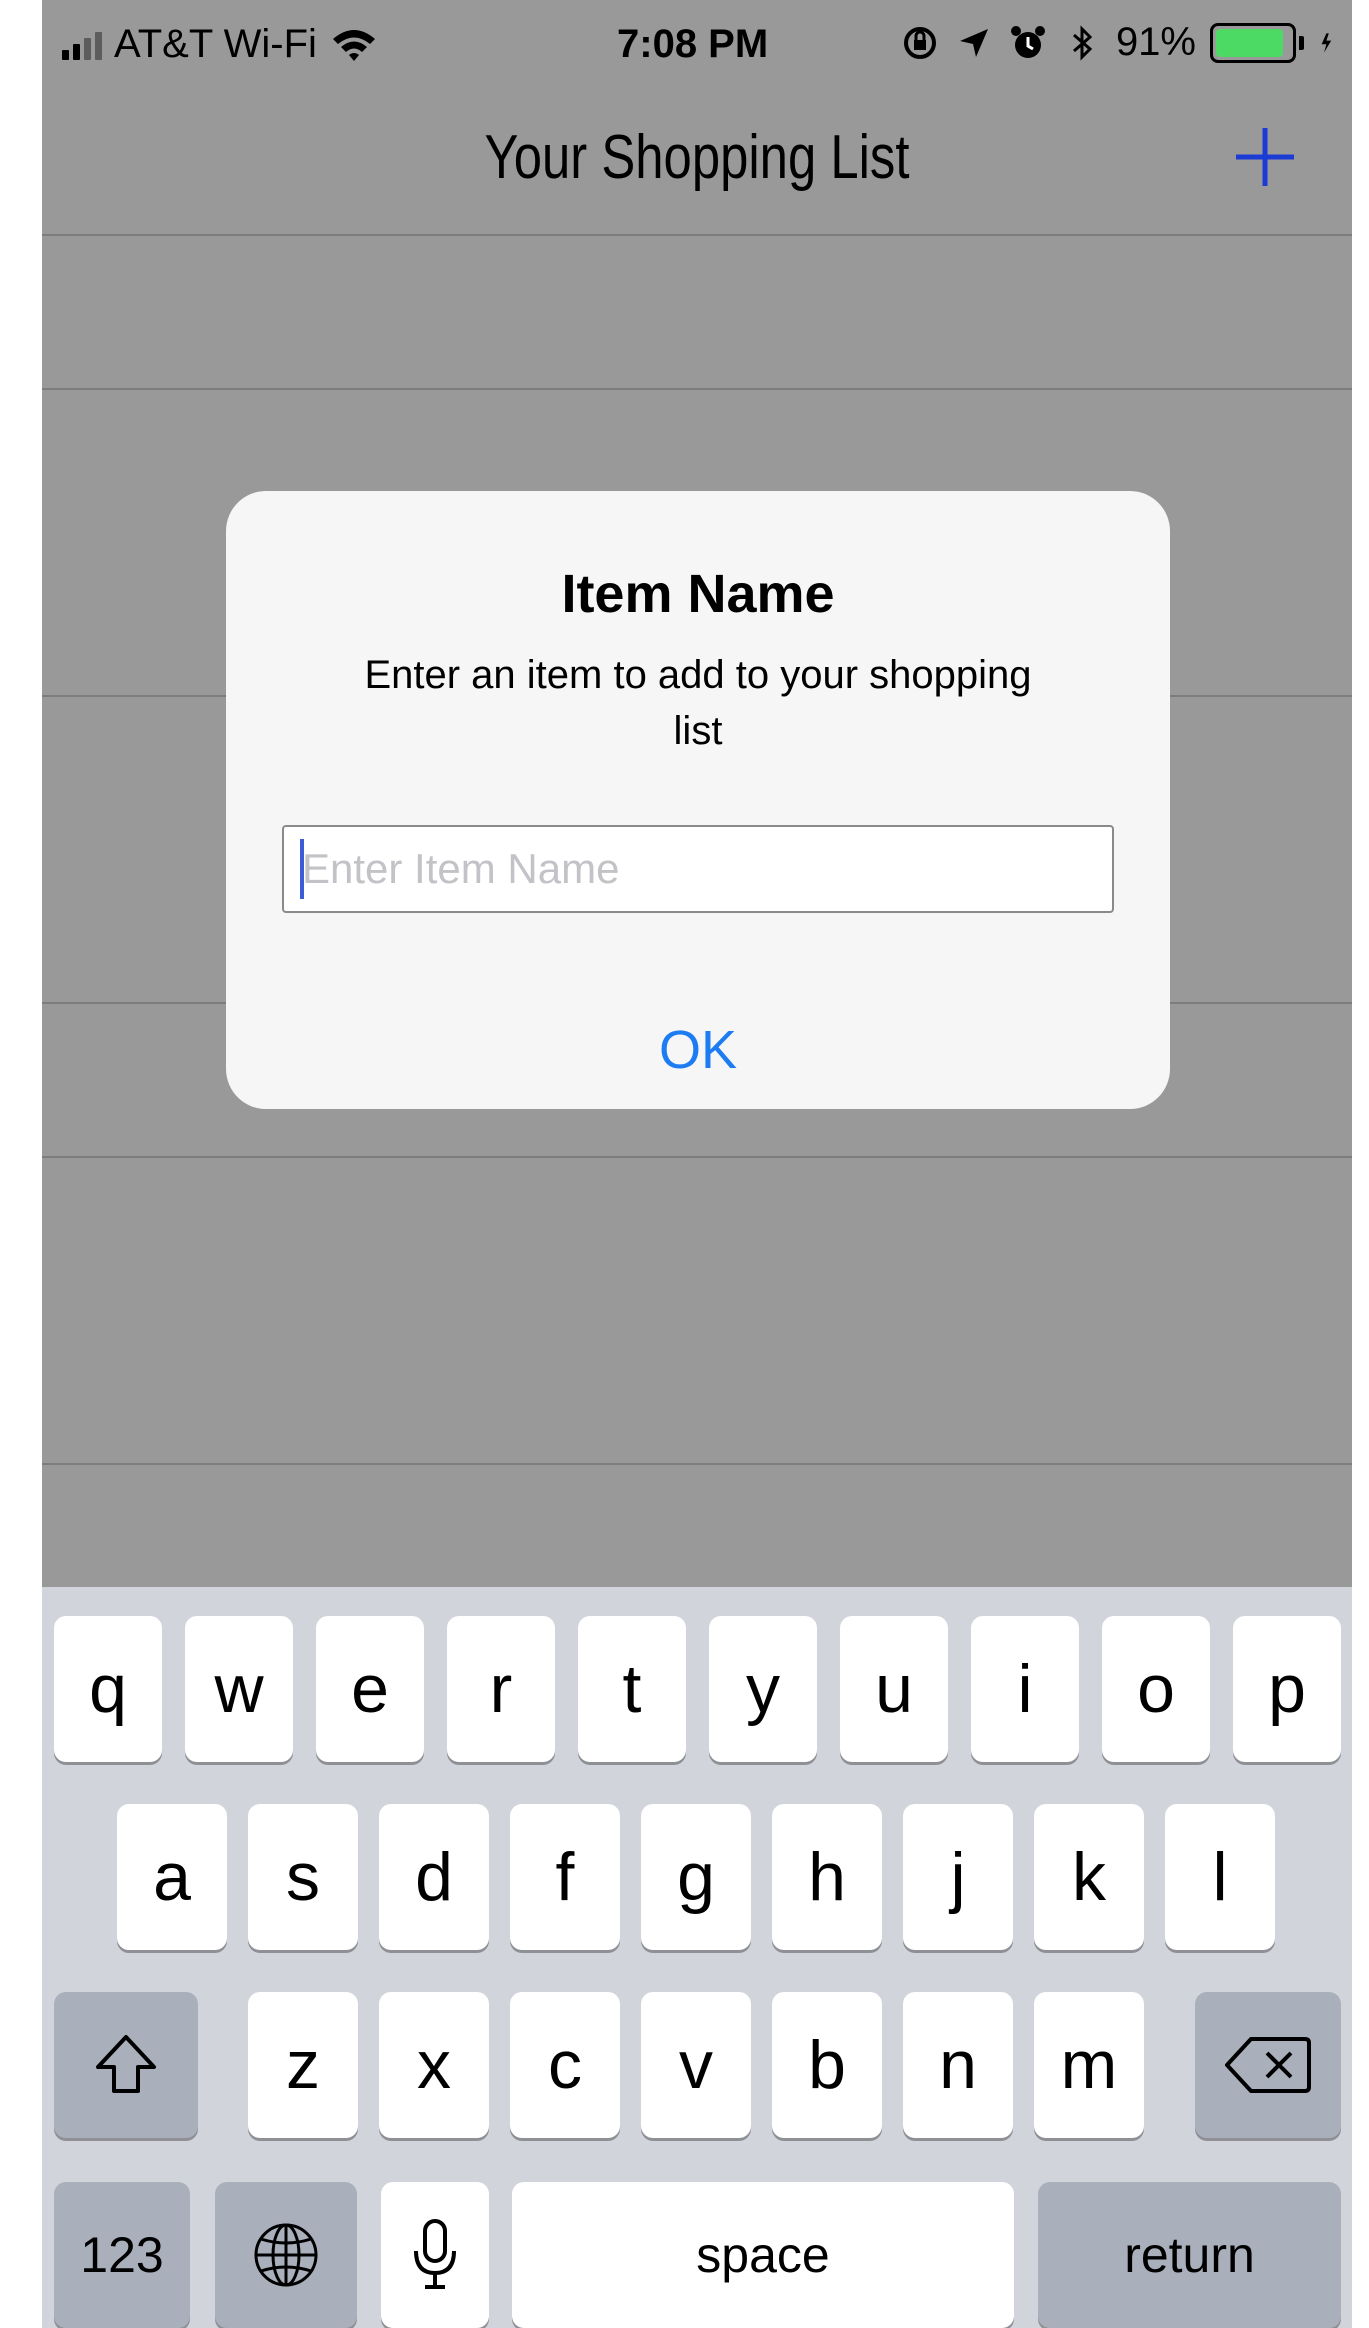  I want to click on wifi-icon, so click(353, 45).